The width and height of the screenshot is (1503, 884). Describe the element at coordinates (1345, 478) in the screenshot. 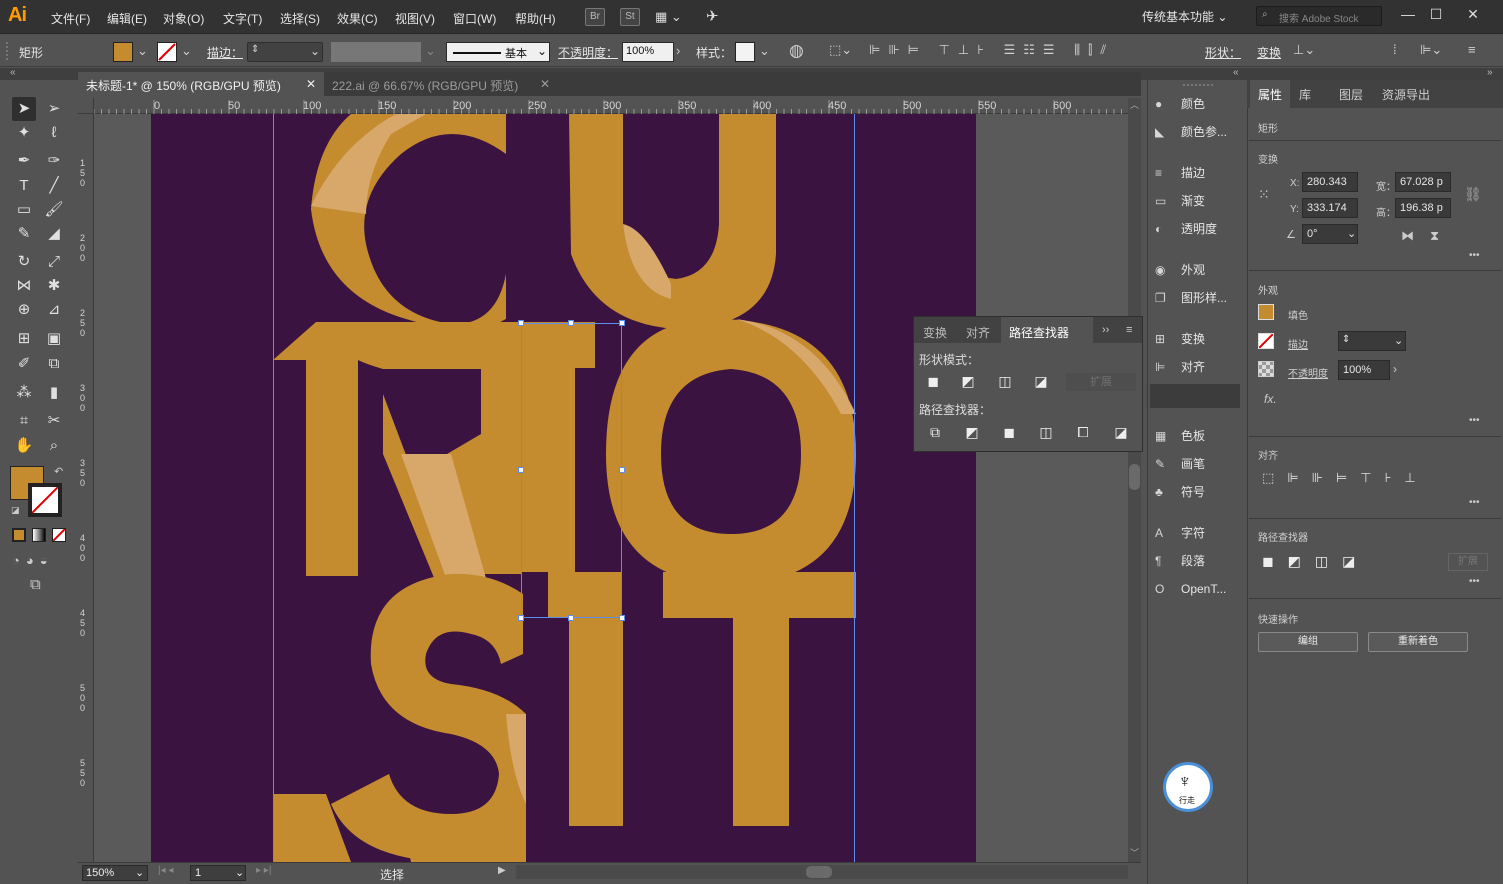

I see `align-buttons-icons: ⬚⊫⊪⊨⊤⊦⊥` at that location.